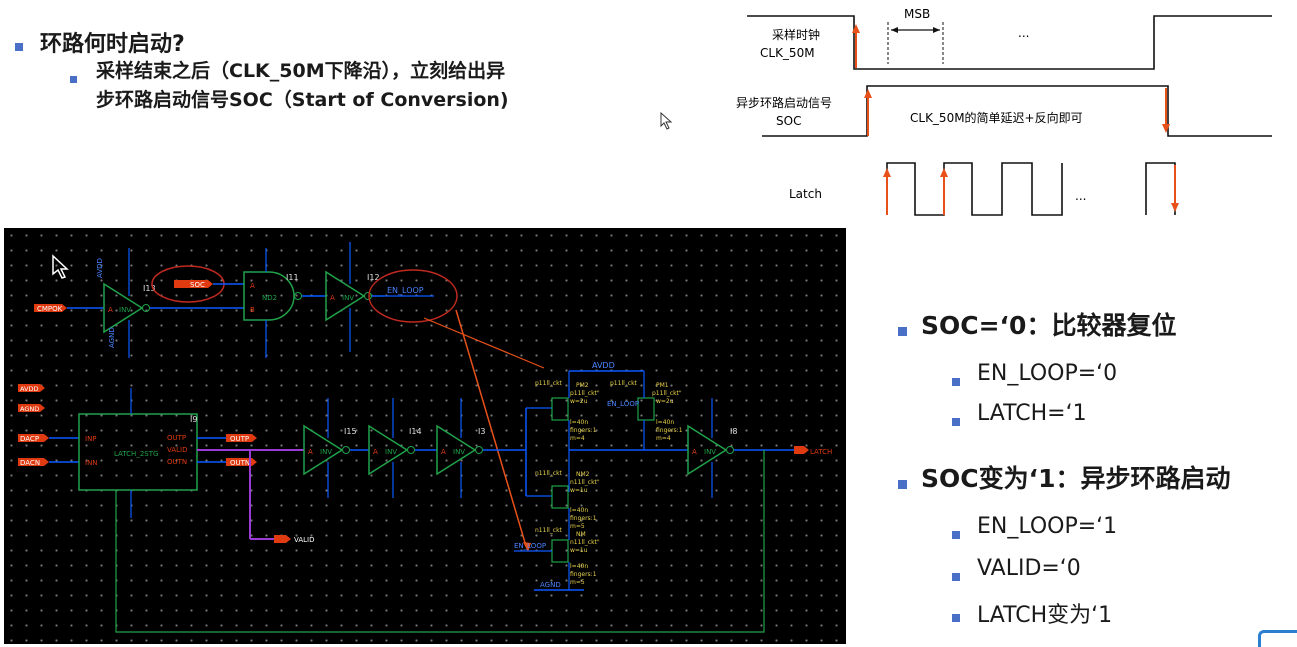 This screenshot has height=647, width=1297. What do you see at coordinates (733, 431) in the screenshot?
I see `svg-text: I8` at bounding box center [733, 431].